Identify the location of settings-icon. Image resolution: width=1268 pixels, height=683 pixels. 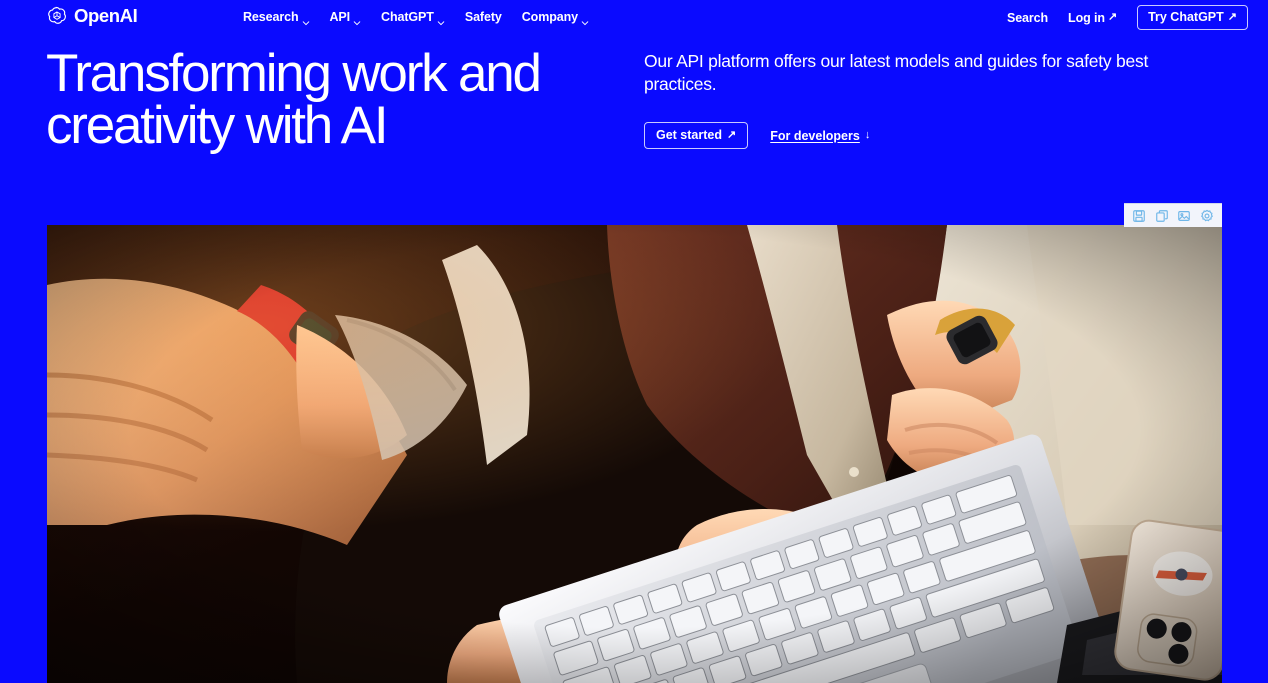
(1207, 216).